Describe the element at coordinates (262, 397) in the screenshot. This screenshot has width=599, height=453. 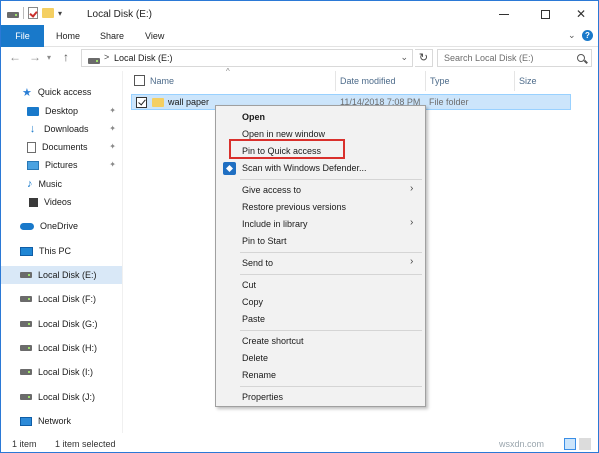
I see `menu-item-properties: Properties` at that location.